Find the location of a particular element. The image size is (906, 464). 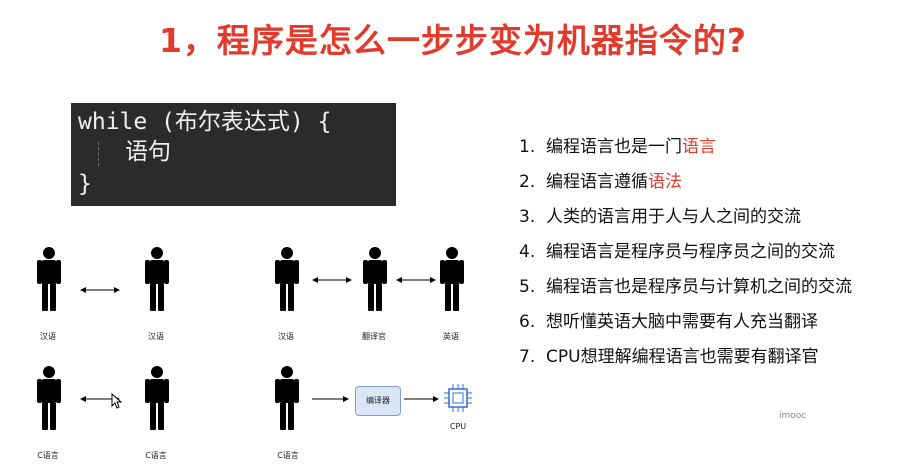

label-english: 英语 is located at coordinates (451, 336).